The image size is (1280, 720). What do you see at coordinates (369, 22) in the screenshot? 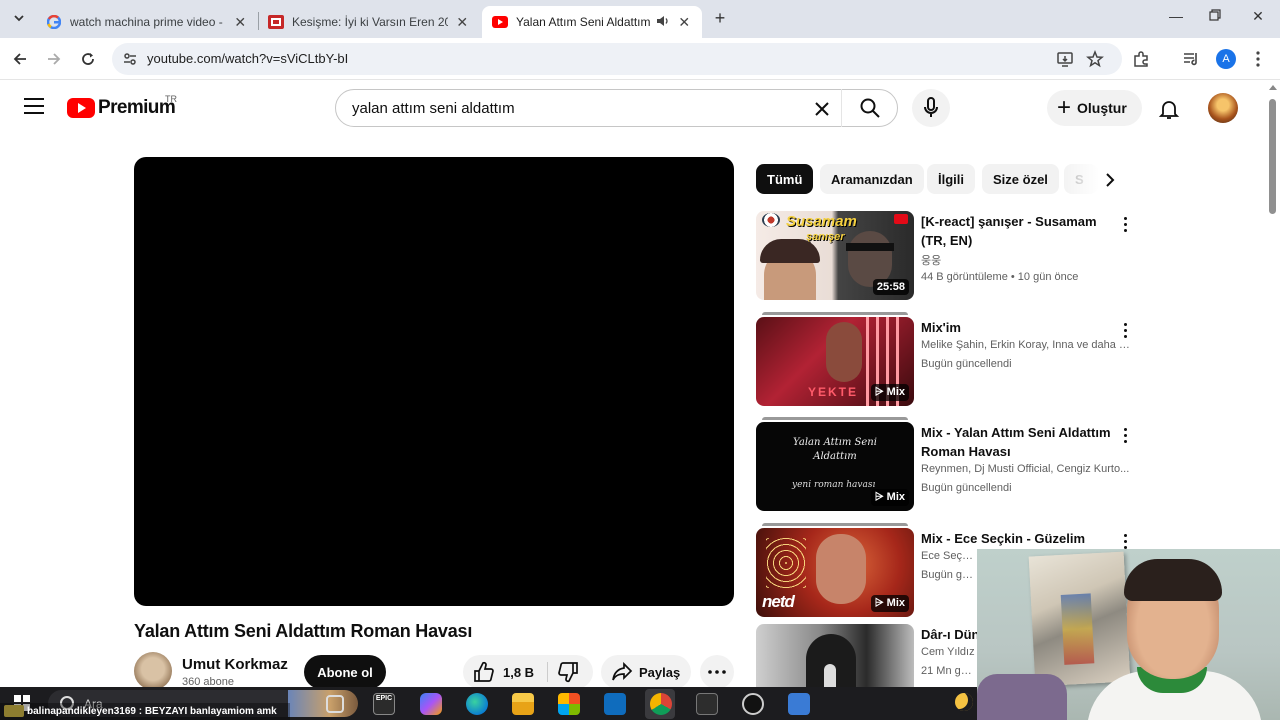
I see `browser-tab-2: Kesişme: İyi ki Varsın Eren 2022 ✕` at bounding box center [369, 22].